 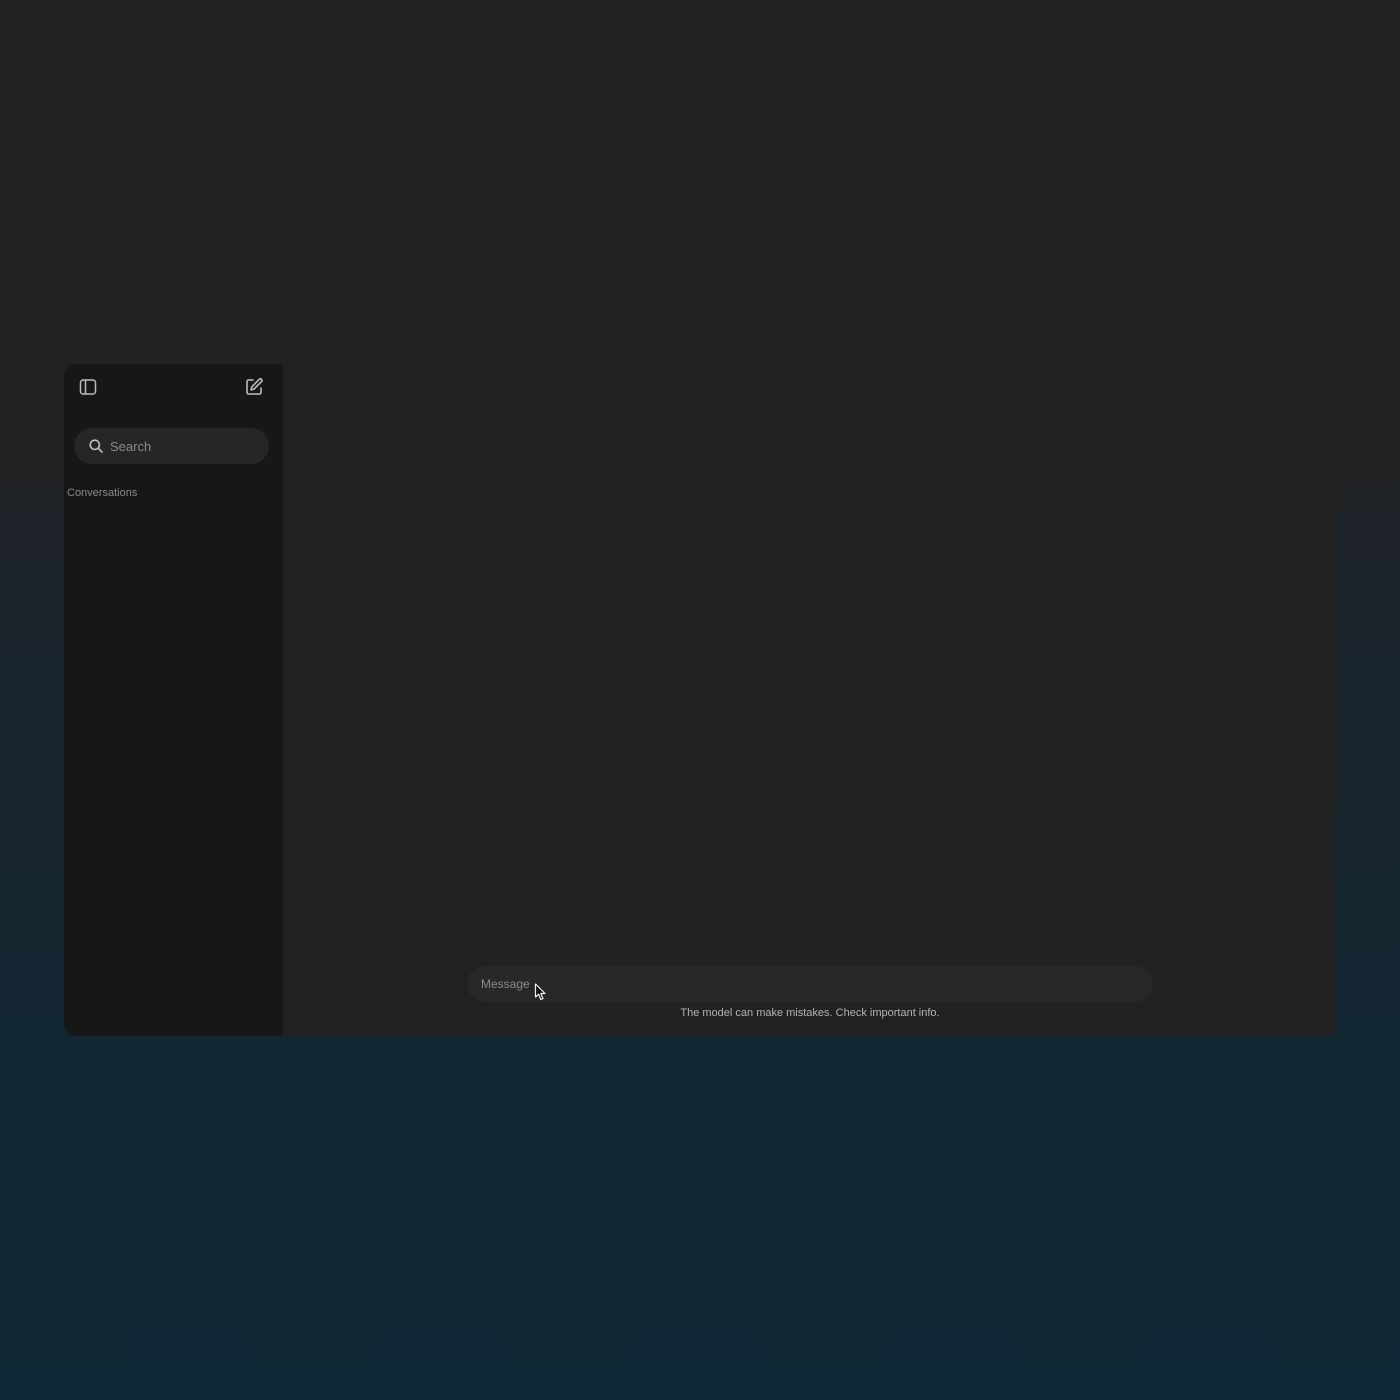 I want to click on search-box, so click(x=171, y=446).